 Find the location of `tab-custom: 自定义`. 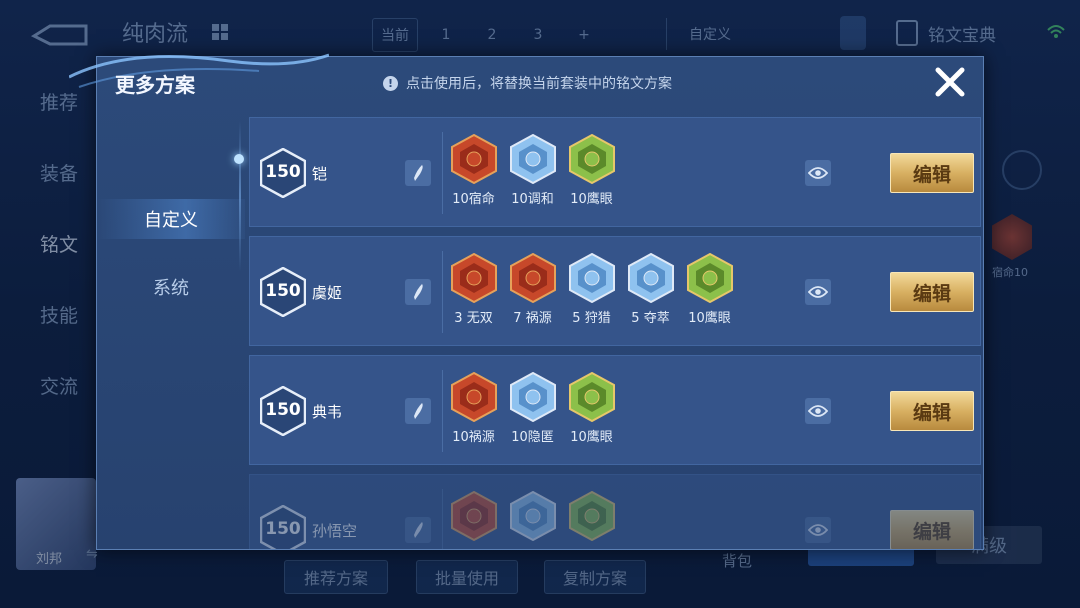

tab-custom: 自定义 is located at coordinates (171, 219).